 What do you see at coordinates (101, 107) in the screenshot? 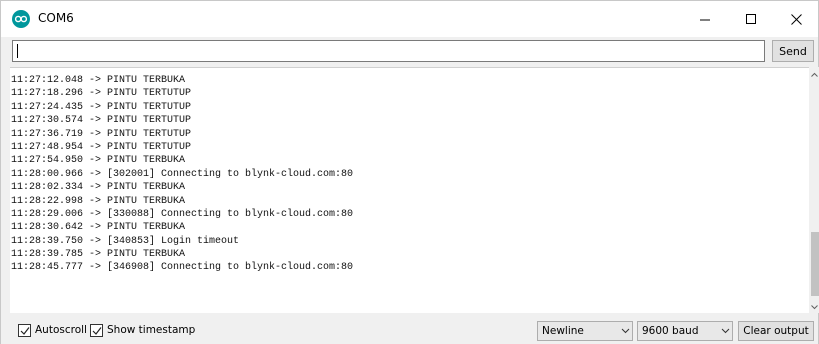
I see `output-line: 11:27:24.435 -> PINTU TERTUTUP` at bounding box center [101, 107].